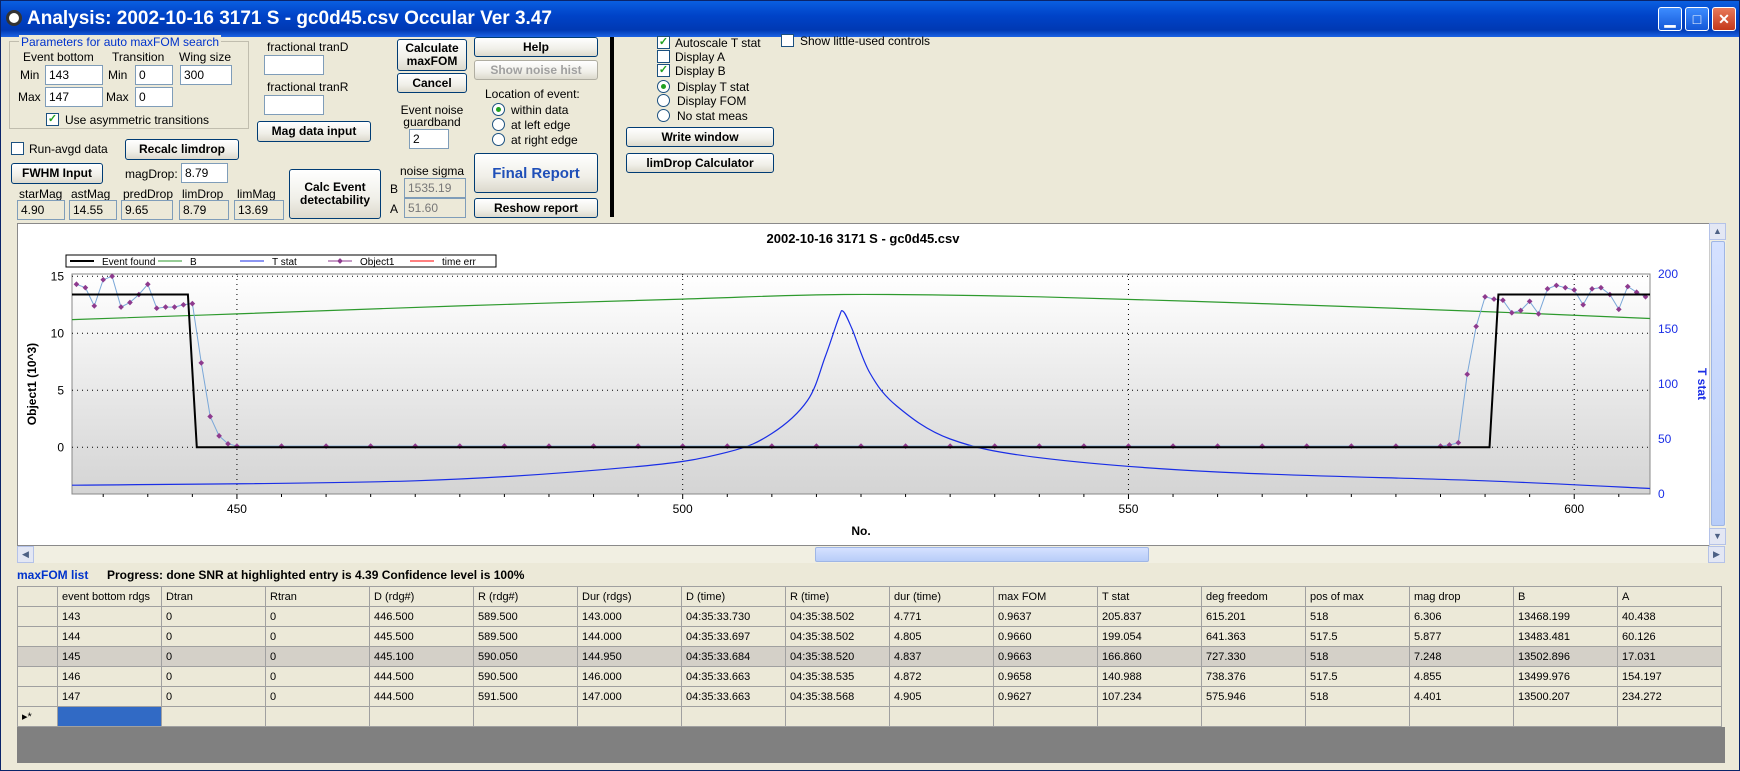 The image size is (1740, 771). I want to click on table-cell: 0.9627, so click(1045, 696).